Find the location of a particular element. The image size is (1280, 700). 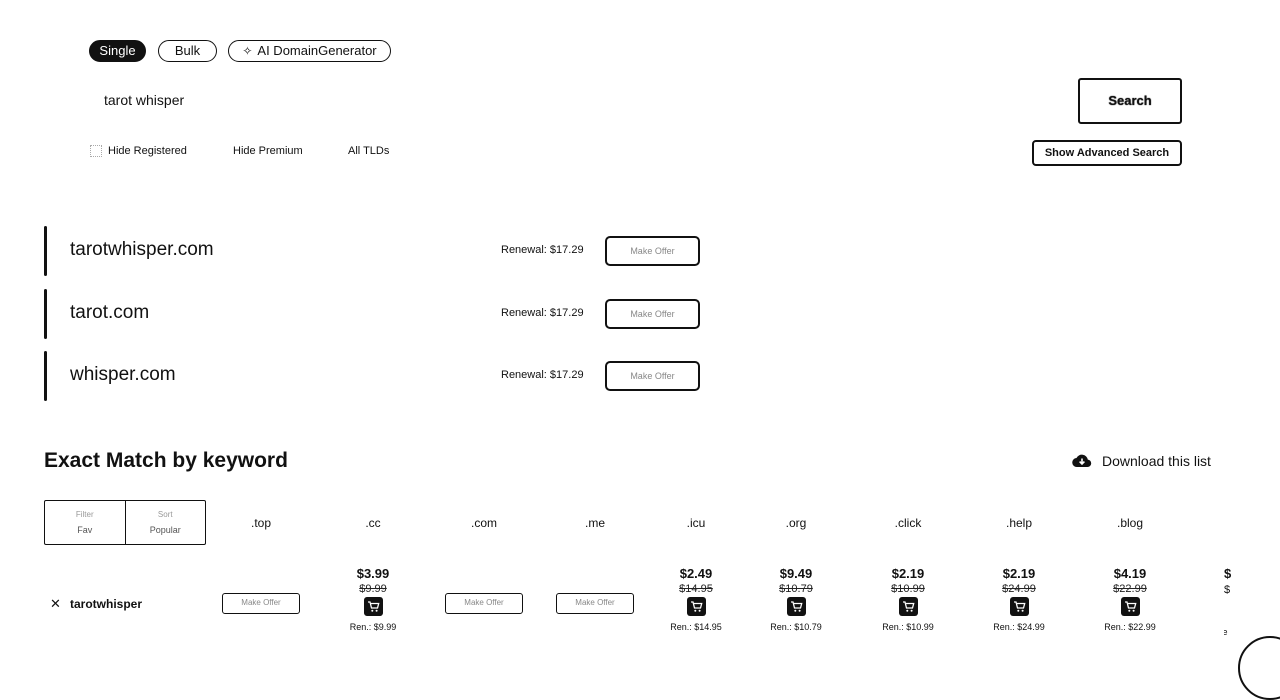

hide-premium-toggle: Hide Premium is located at coordinates (259, 151).